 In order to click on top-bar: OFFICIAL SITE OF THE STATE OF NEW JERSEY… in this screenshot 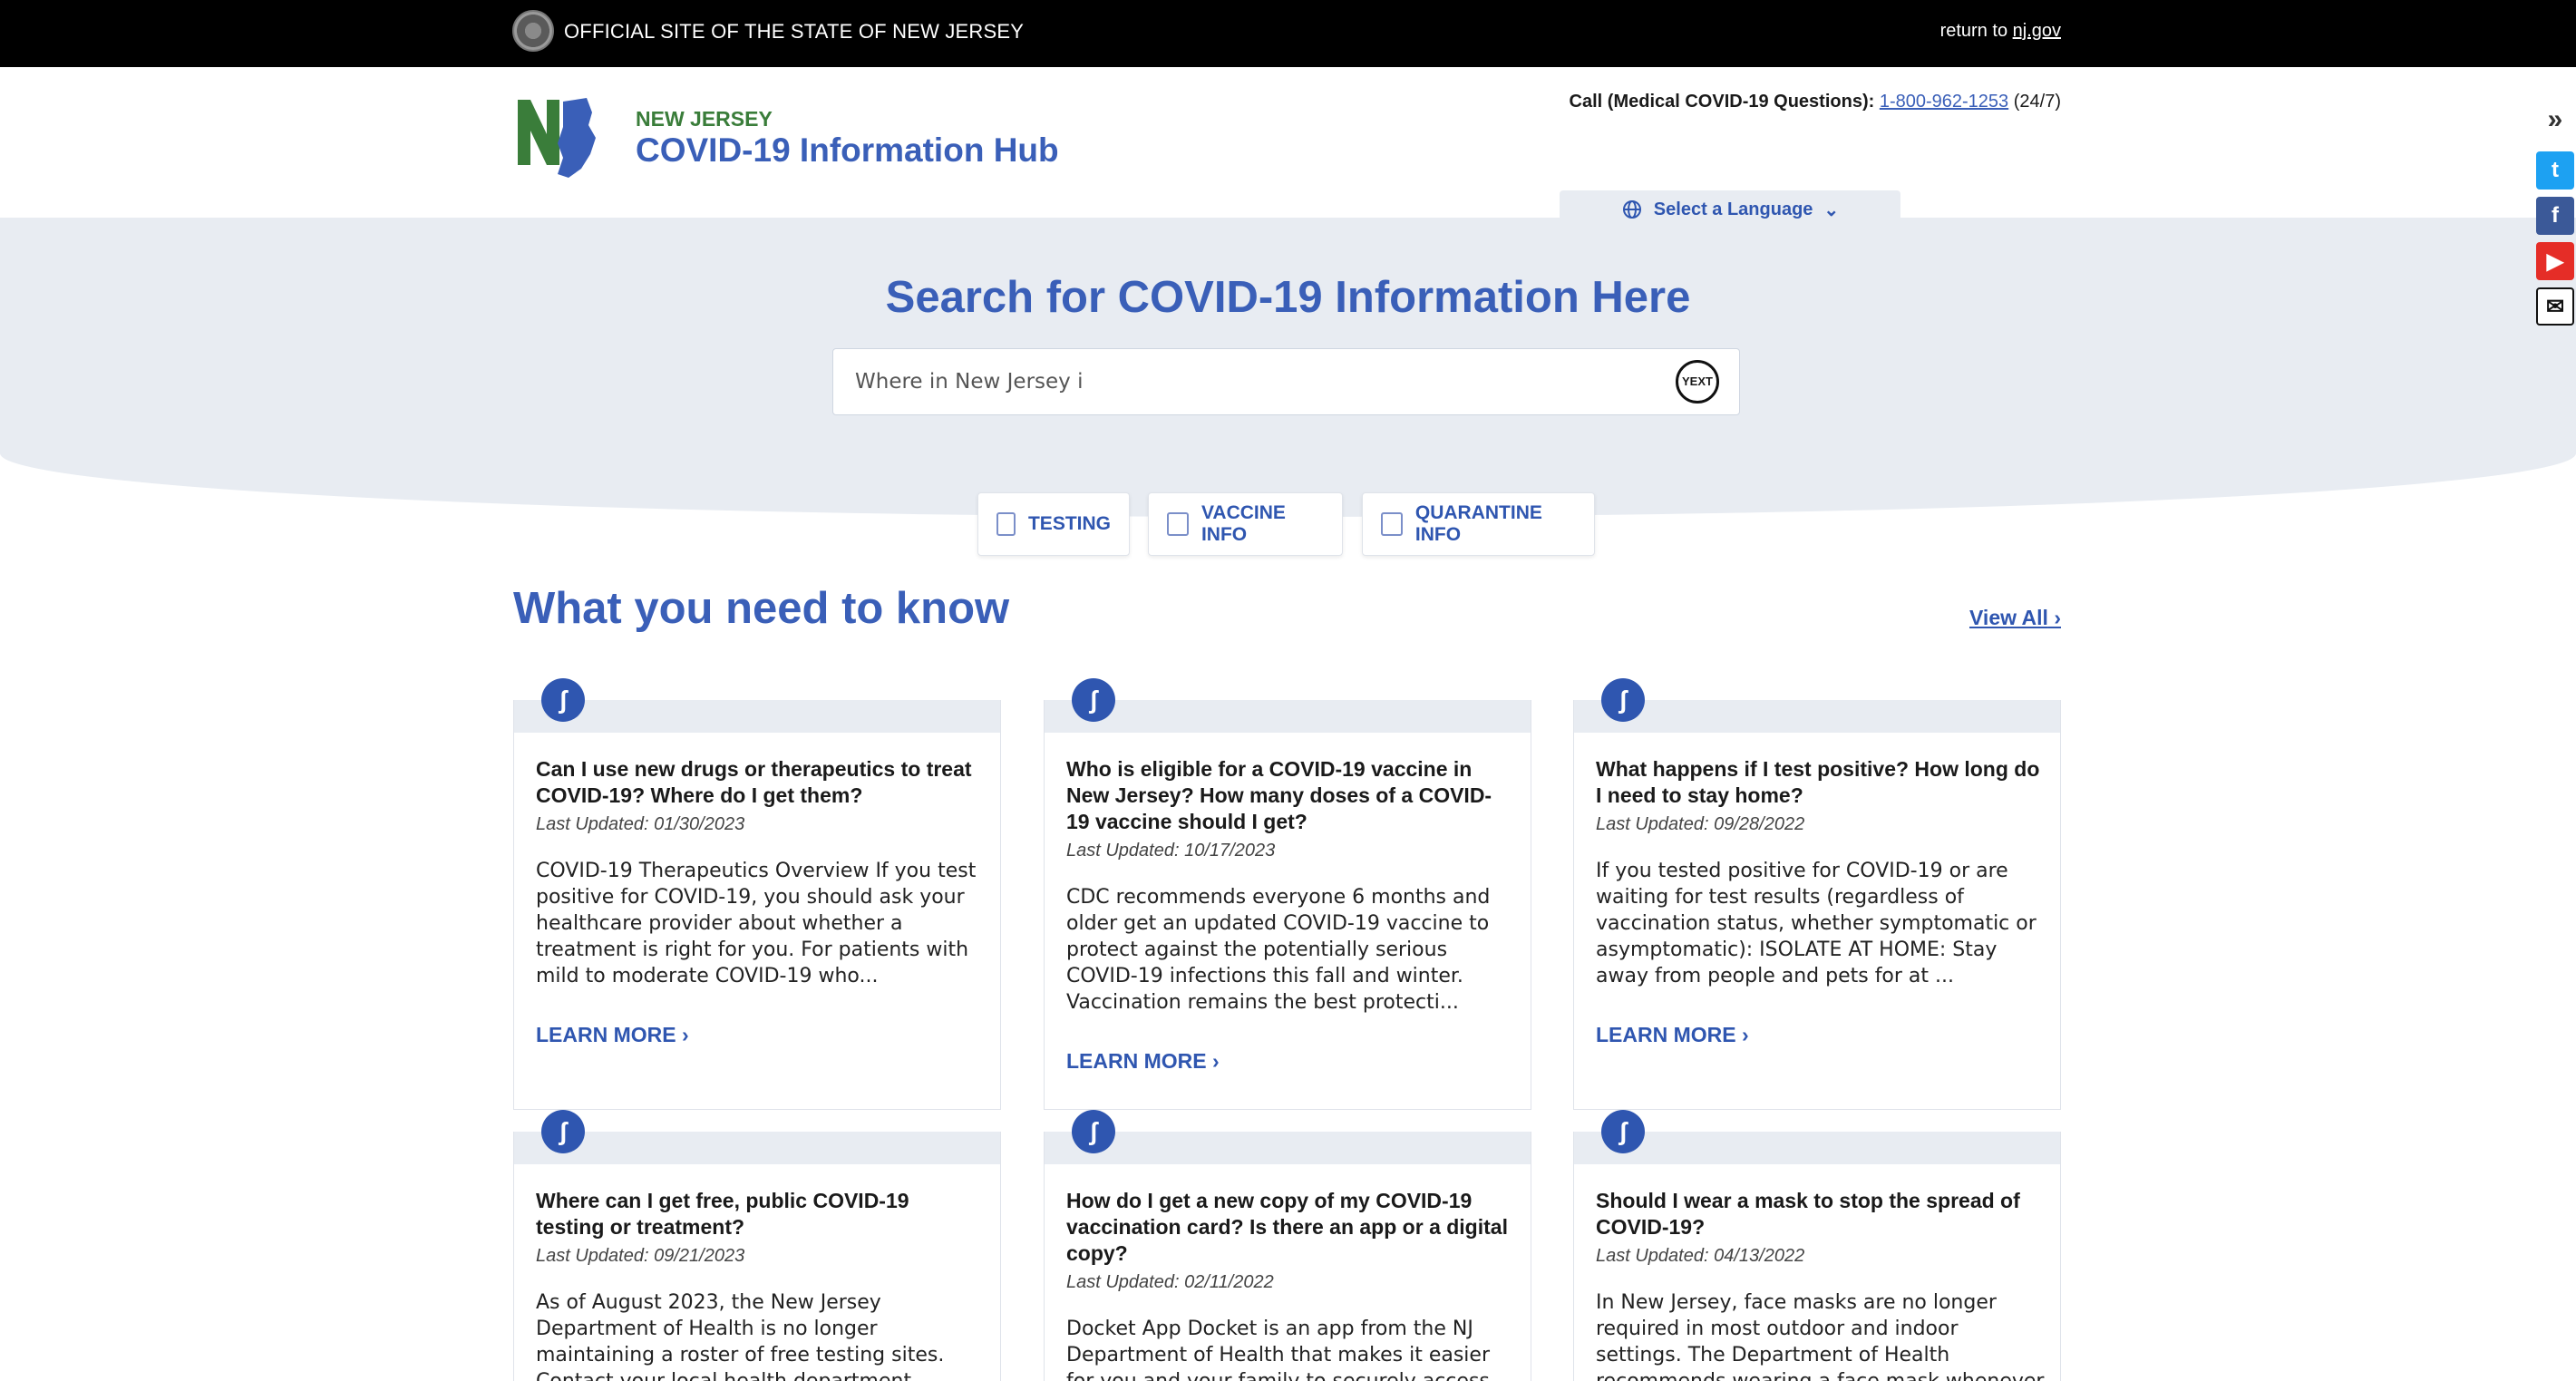, I will do `click(1288, 33)`.